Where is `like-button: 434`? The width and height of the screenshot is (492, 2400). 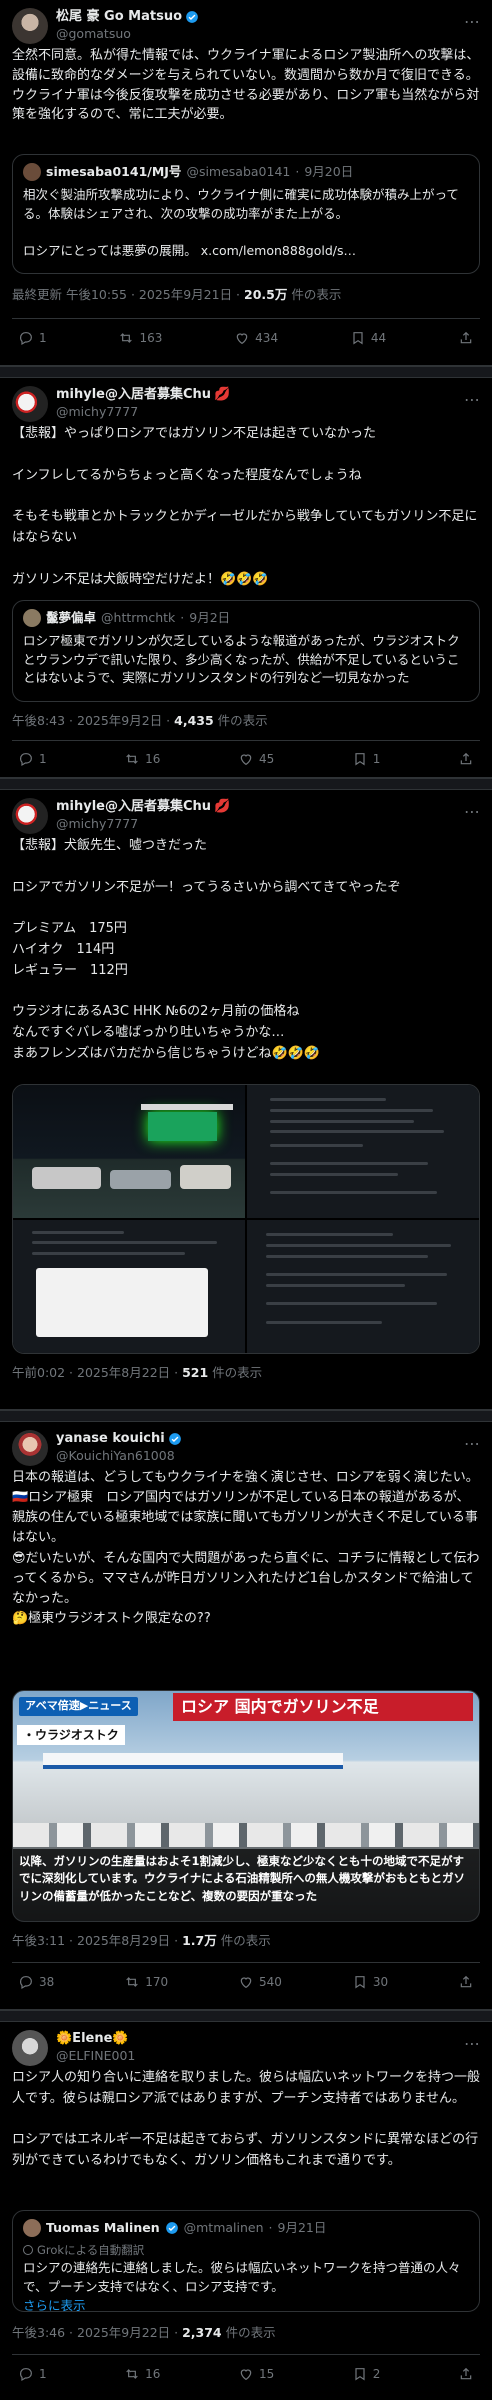
like-button: 434 is located at coordinates (256, 338).